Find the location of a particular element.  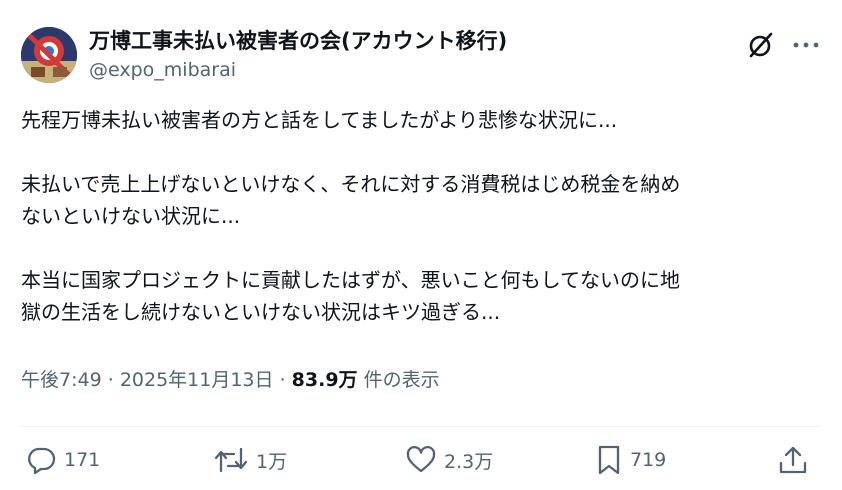

grok-icon is located at coordinates (761, 45).